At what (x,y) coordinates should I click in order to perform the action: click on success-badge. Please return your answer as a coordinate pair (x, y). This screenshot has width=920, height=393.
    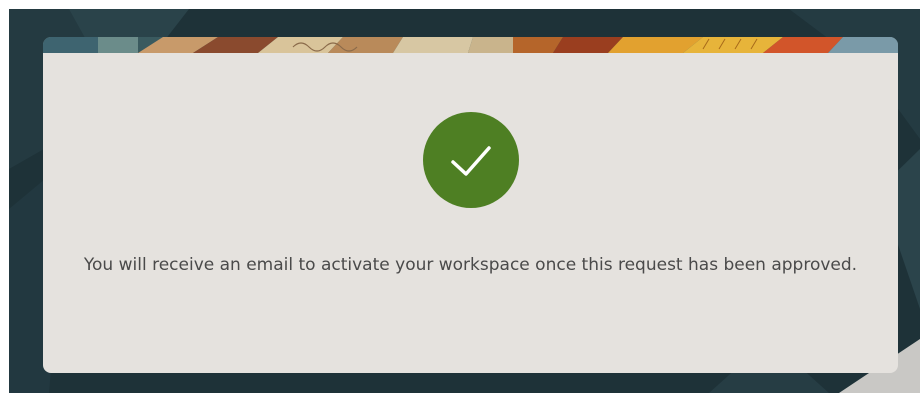
    Looking at the image, I should click on (471, 160).